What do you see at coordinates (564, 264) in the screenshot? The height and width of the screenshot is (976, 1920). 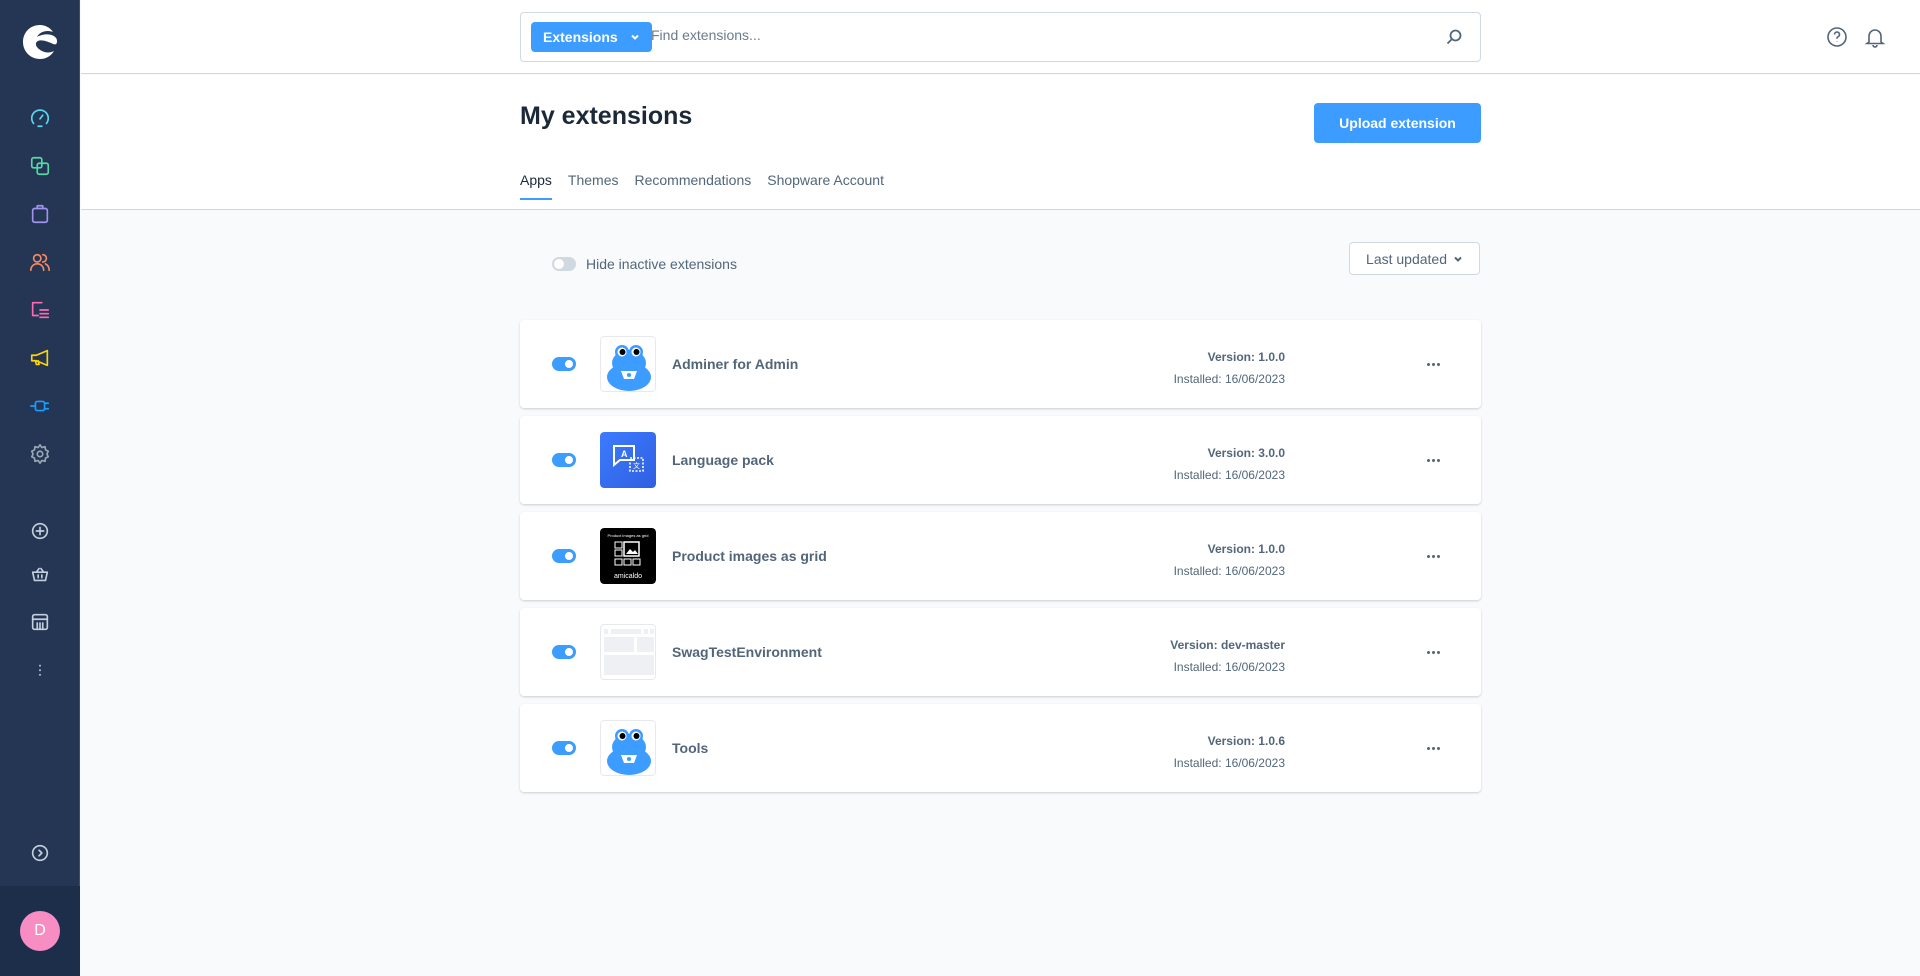 I see `hide-inactive-toggle` at bounding box center [564, 264].